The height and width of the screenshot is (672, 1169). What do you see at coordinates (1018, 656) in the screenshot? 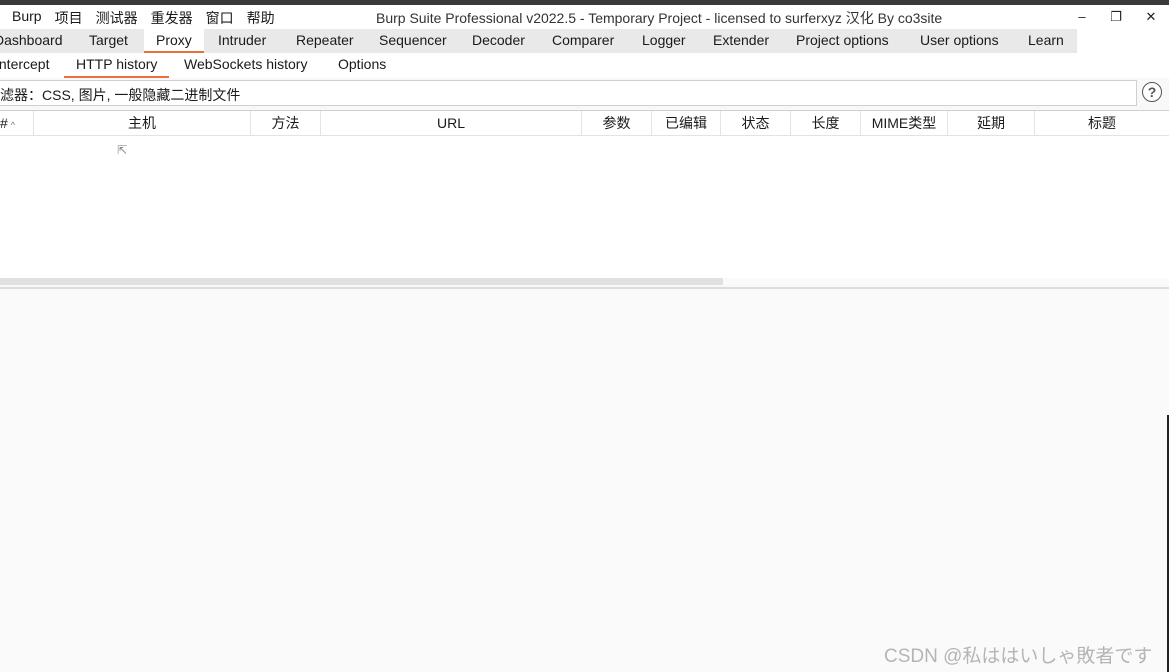
I see `watermark: CSDN @私ははいしゃ敗者です` at bounding box center [1018, 656].